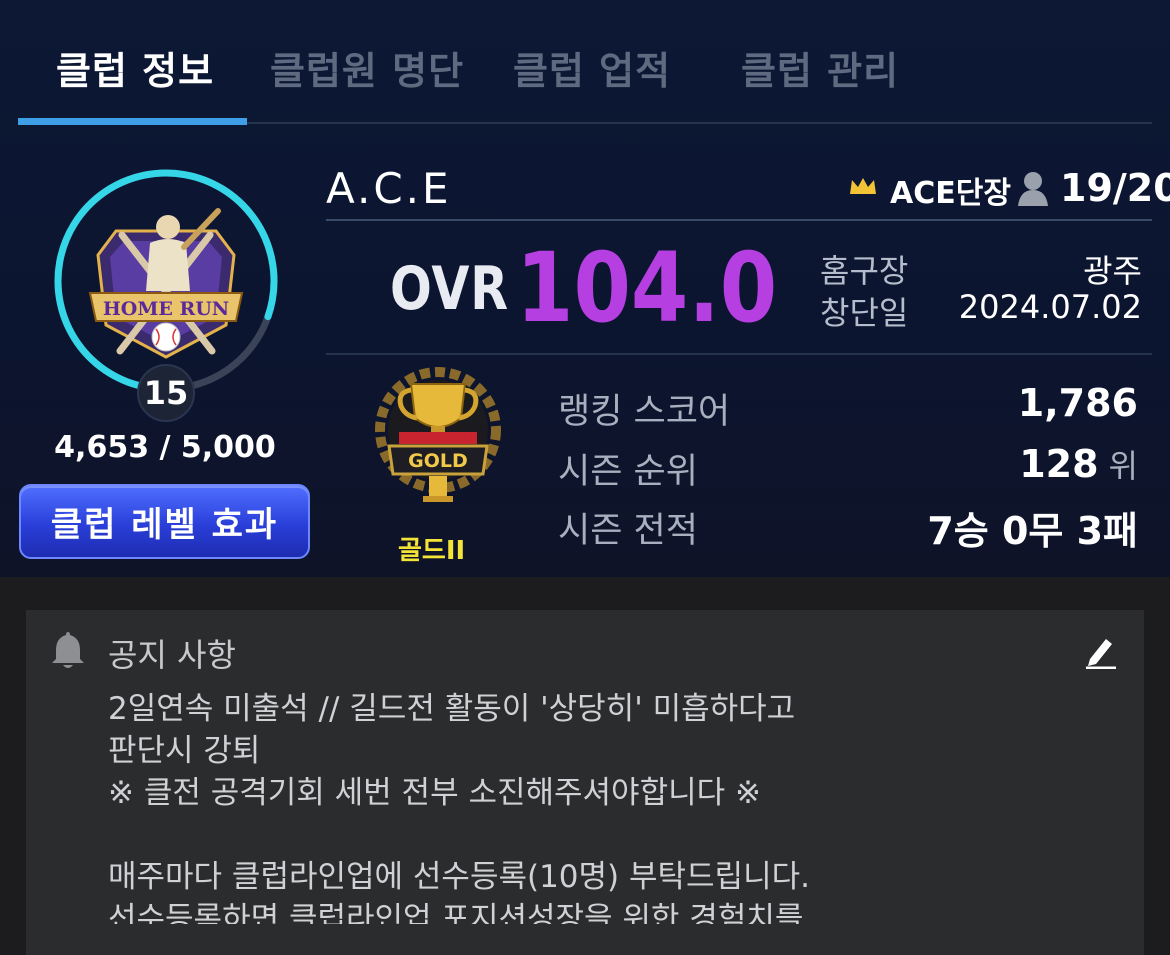 This screenshot has height=955, width=1170. Describe the element at coordinates (172, 655) in the screenshot. I see `notice-title: 공지 사항` at that location.